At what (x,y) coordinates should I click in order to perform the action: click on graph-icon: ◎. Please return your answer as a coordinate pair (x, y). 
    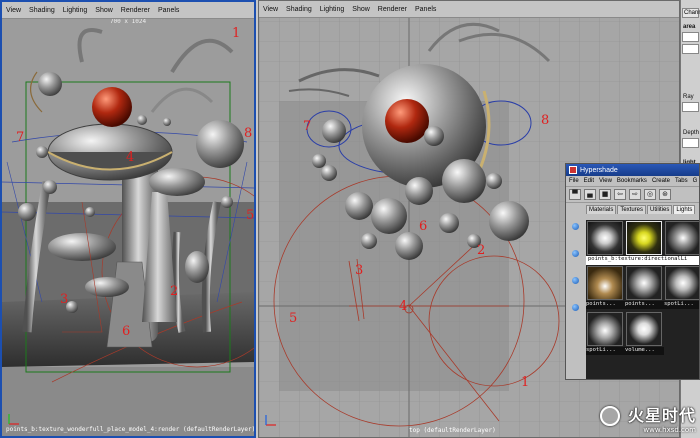
    Looking at the image, I should click on (650, 194).